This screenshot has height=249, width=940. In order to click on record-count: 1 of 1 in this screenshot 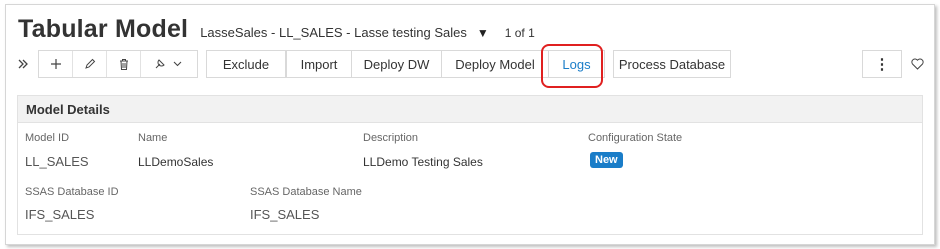, I will do `click(519, 33)`.